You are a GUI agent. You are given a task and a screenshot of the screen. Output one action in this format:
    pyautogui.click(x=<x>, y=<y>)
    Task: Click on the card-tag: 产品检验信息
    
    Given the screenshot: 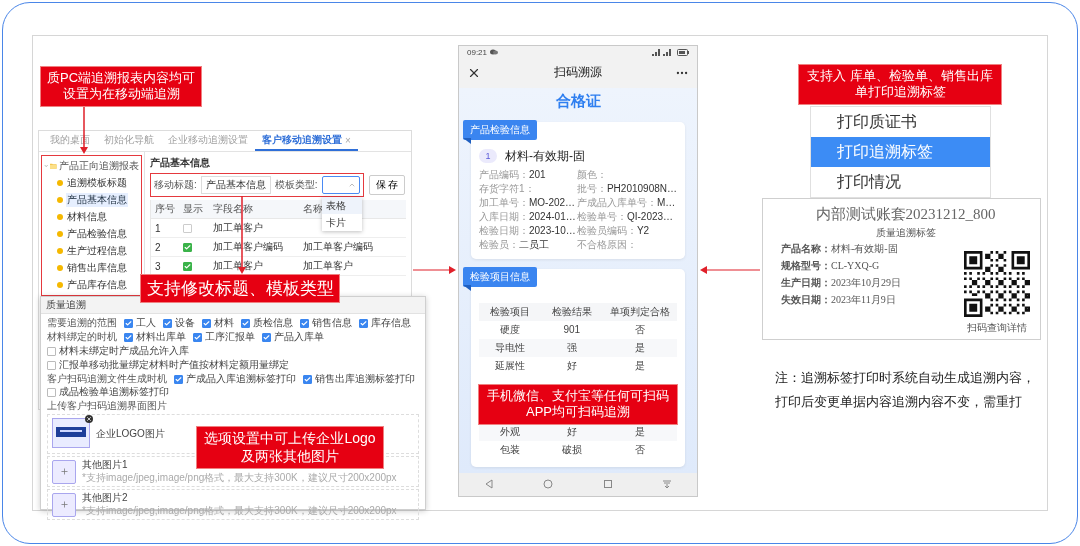 What is the action you would take?
    pyautogui.click(x=500, y=129)
    